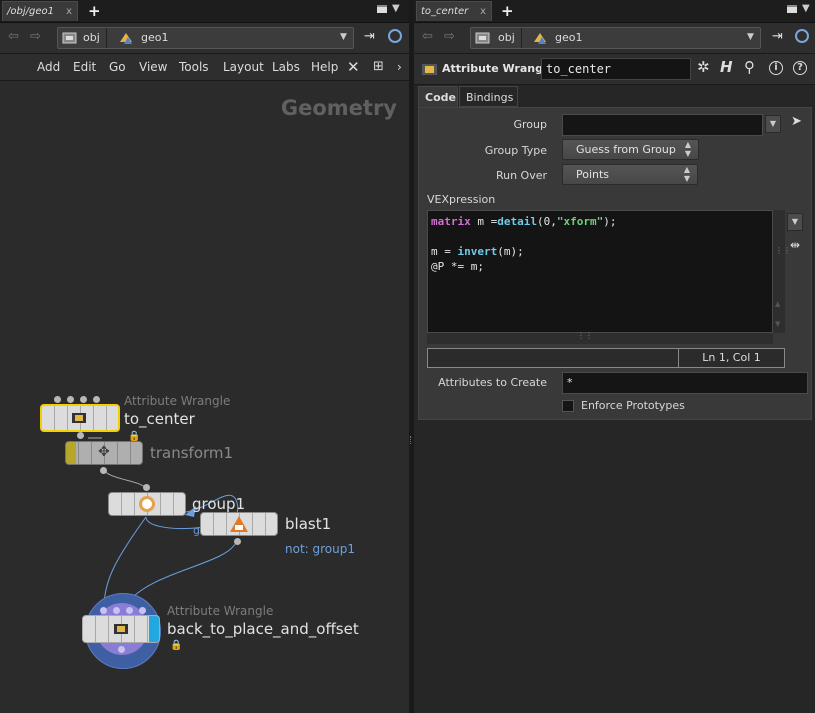 The width and height of the screenshot is (815, 713). What do you see at coordinates (749, 67) in the screenshot?
I see `search-icon: ⚲` at bounding box center [749, 67].